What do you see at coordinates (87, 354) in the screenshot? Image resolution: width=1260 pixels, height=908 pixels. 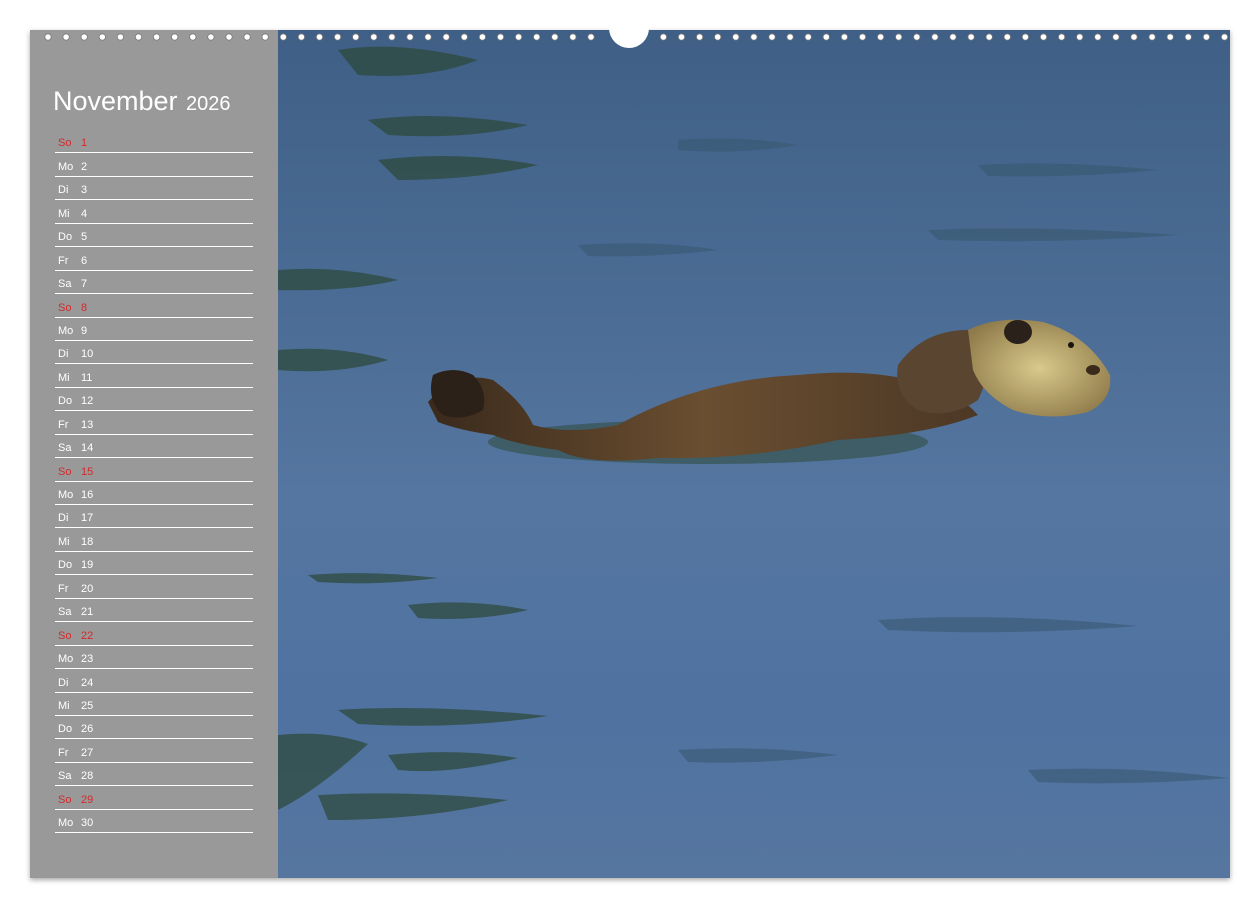 I see `day-number: 10` at bounding box center [87, 354].